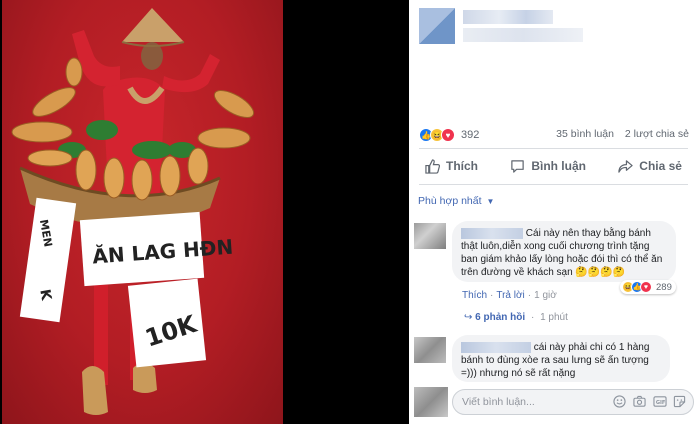 Image resolution: width=698 pixels, height=424 pixels. Describe the element at coordinates (619, 401) in the screenshot. I see `emoji-icon` at that location.